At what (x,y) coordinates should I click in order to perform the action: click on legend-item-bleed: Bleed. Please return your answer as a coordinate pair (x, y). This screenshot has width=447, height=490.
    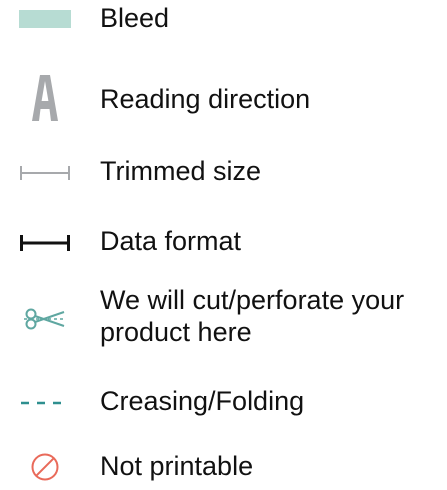
    Looking at the image, I should click on (223, 20).